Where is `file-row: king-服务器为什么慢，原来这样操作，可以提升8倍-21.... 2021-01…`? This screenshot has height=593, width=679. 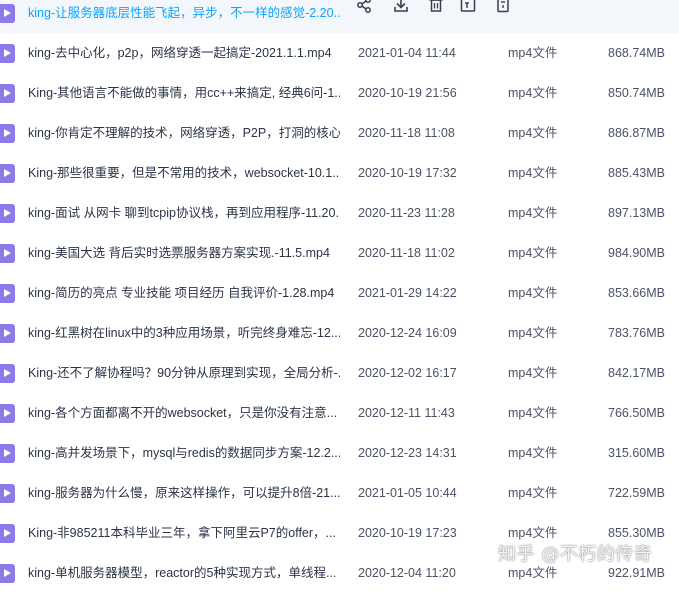
file-row: king-服务器为什么慢，原来这样操作，可以提升8倍-21.... 2021-01… is located at coordinates (339, 493).